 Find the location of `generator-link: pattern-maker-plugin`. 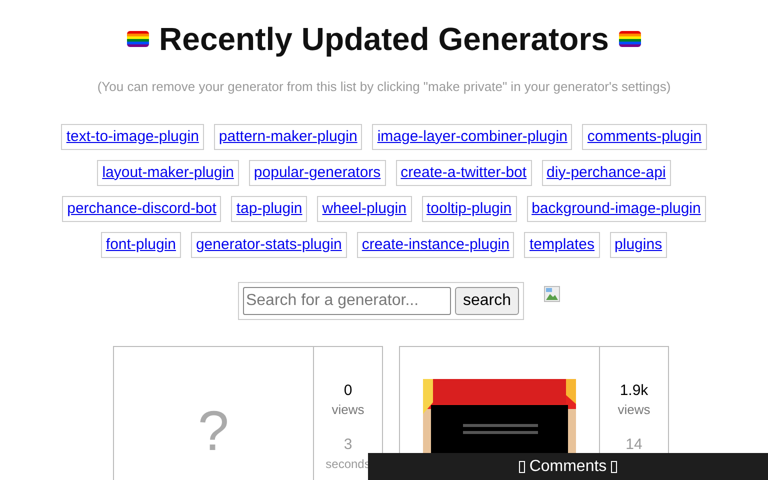

generator-link: pattern-maker-plugin is located at coordinates (288, 137).